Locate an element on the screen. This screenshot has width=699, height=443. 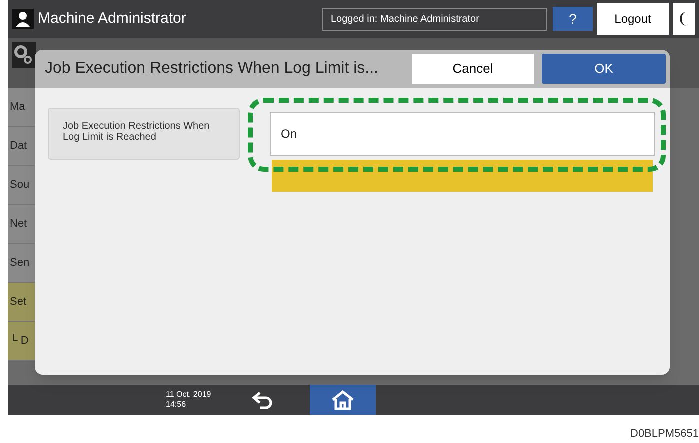
figure-code: D0BLPM5651 is located at coordinates (664, 434).